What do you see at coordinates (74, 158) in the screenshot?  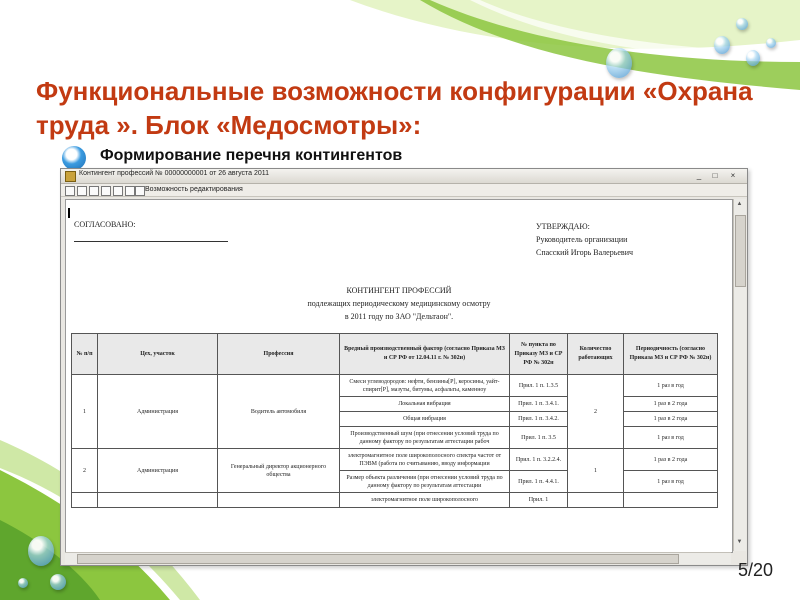 I see `bullet-orb-icon` at bounding box center [74, 158].